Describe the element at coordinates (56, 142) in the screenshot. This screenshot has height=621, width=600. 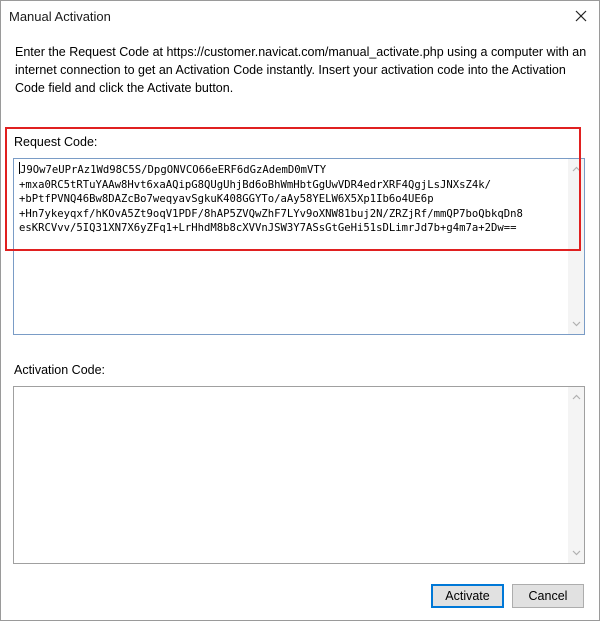
I see `request-code-label: Request Code:` at that location.